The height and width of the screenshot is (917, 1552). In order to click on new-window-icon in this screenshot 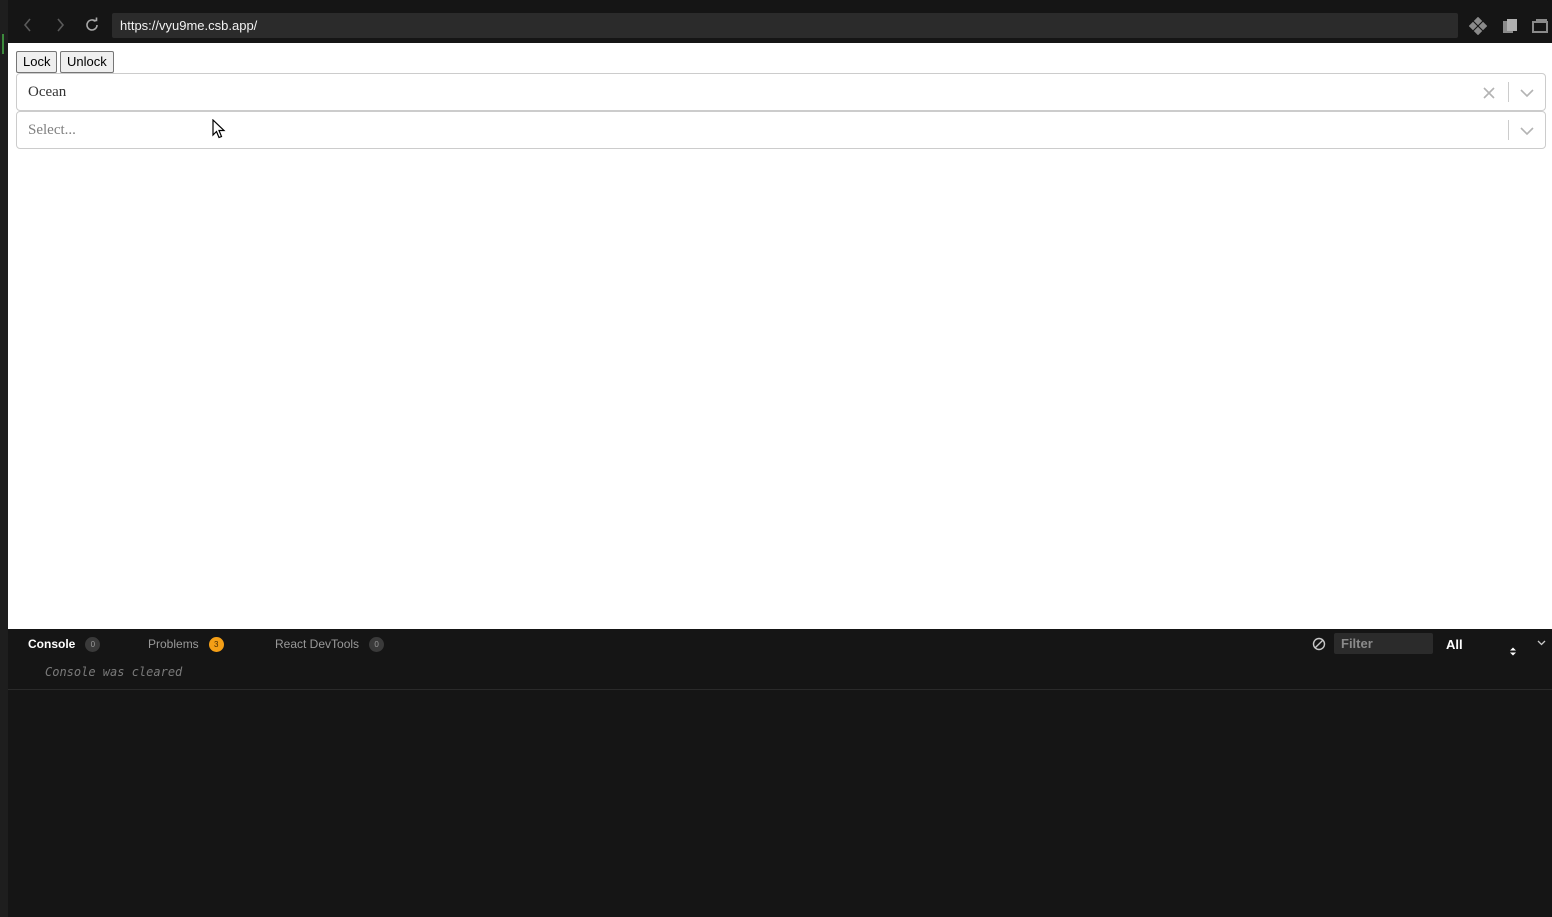, I will do `click(1540, 26)`.